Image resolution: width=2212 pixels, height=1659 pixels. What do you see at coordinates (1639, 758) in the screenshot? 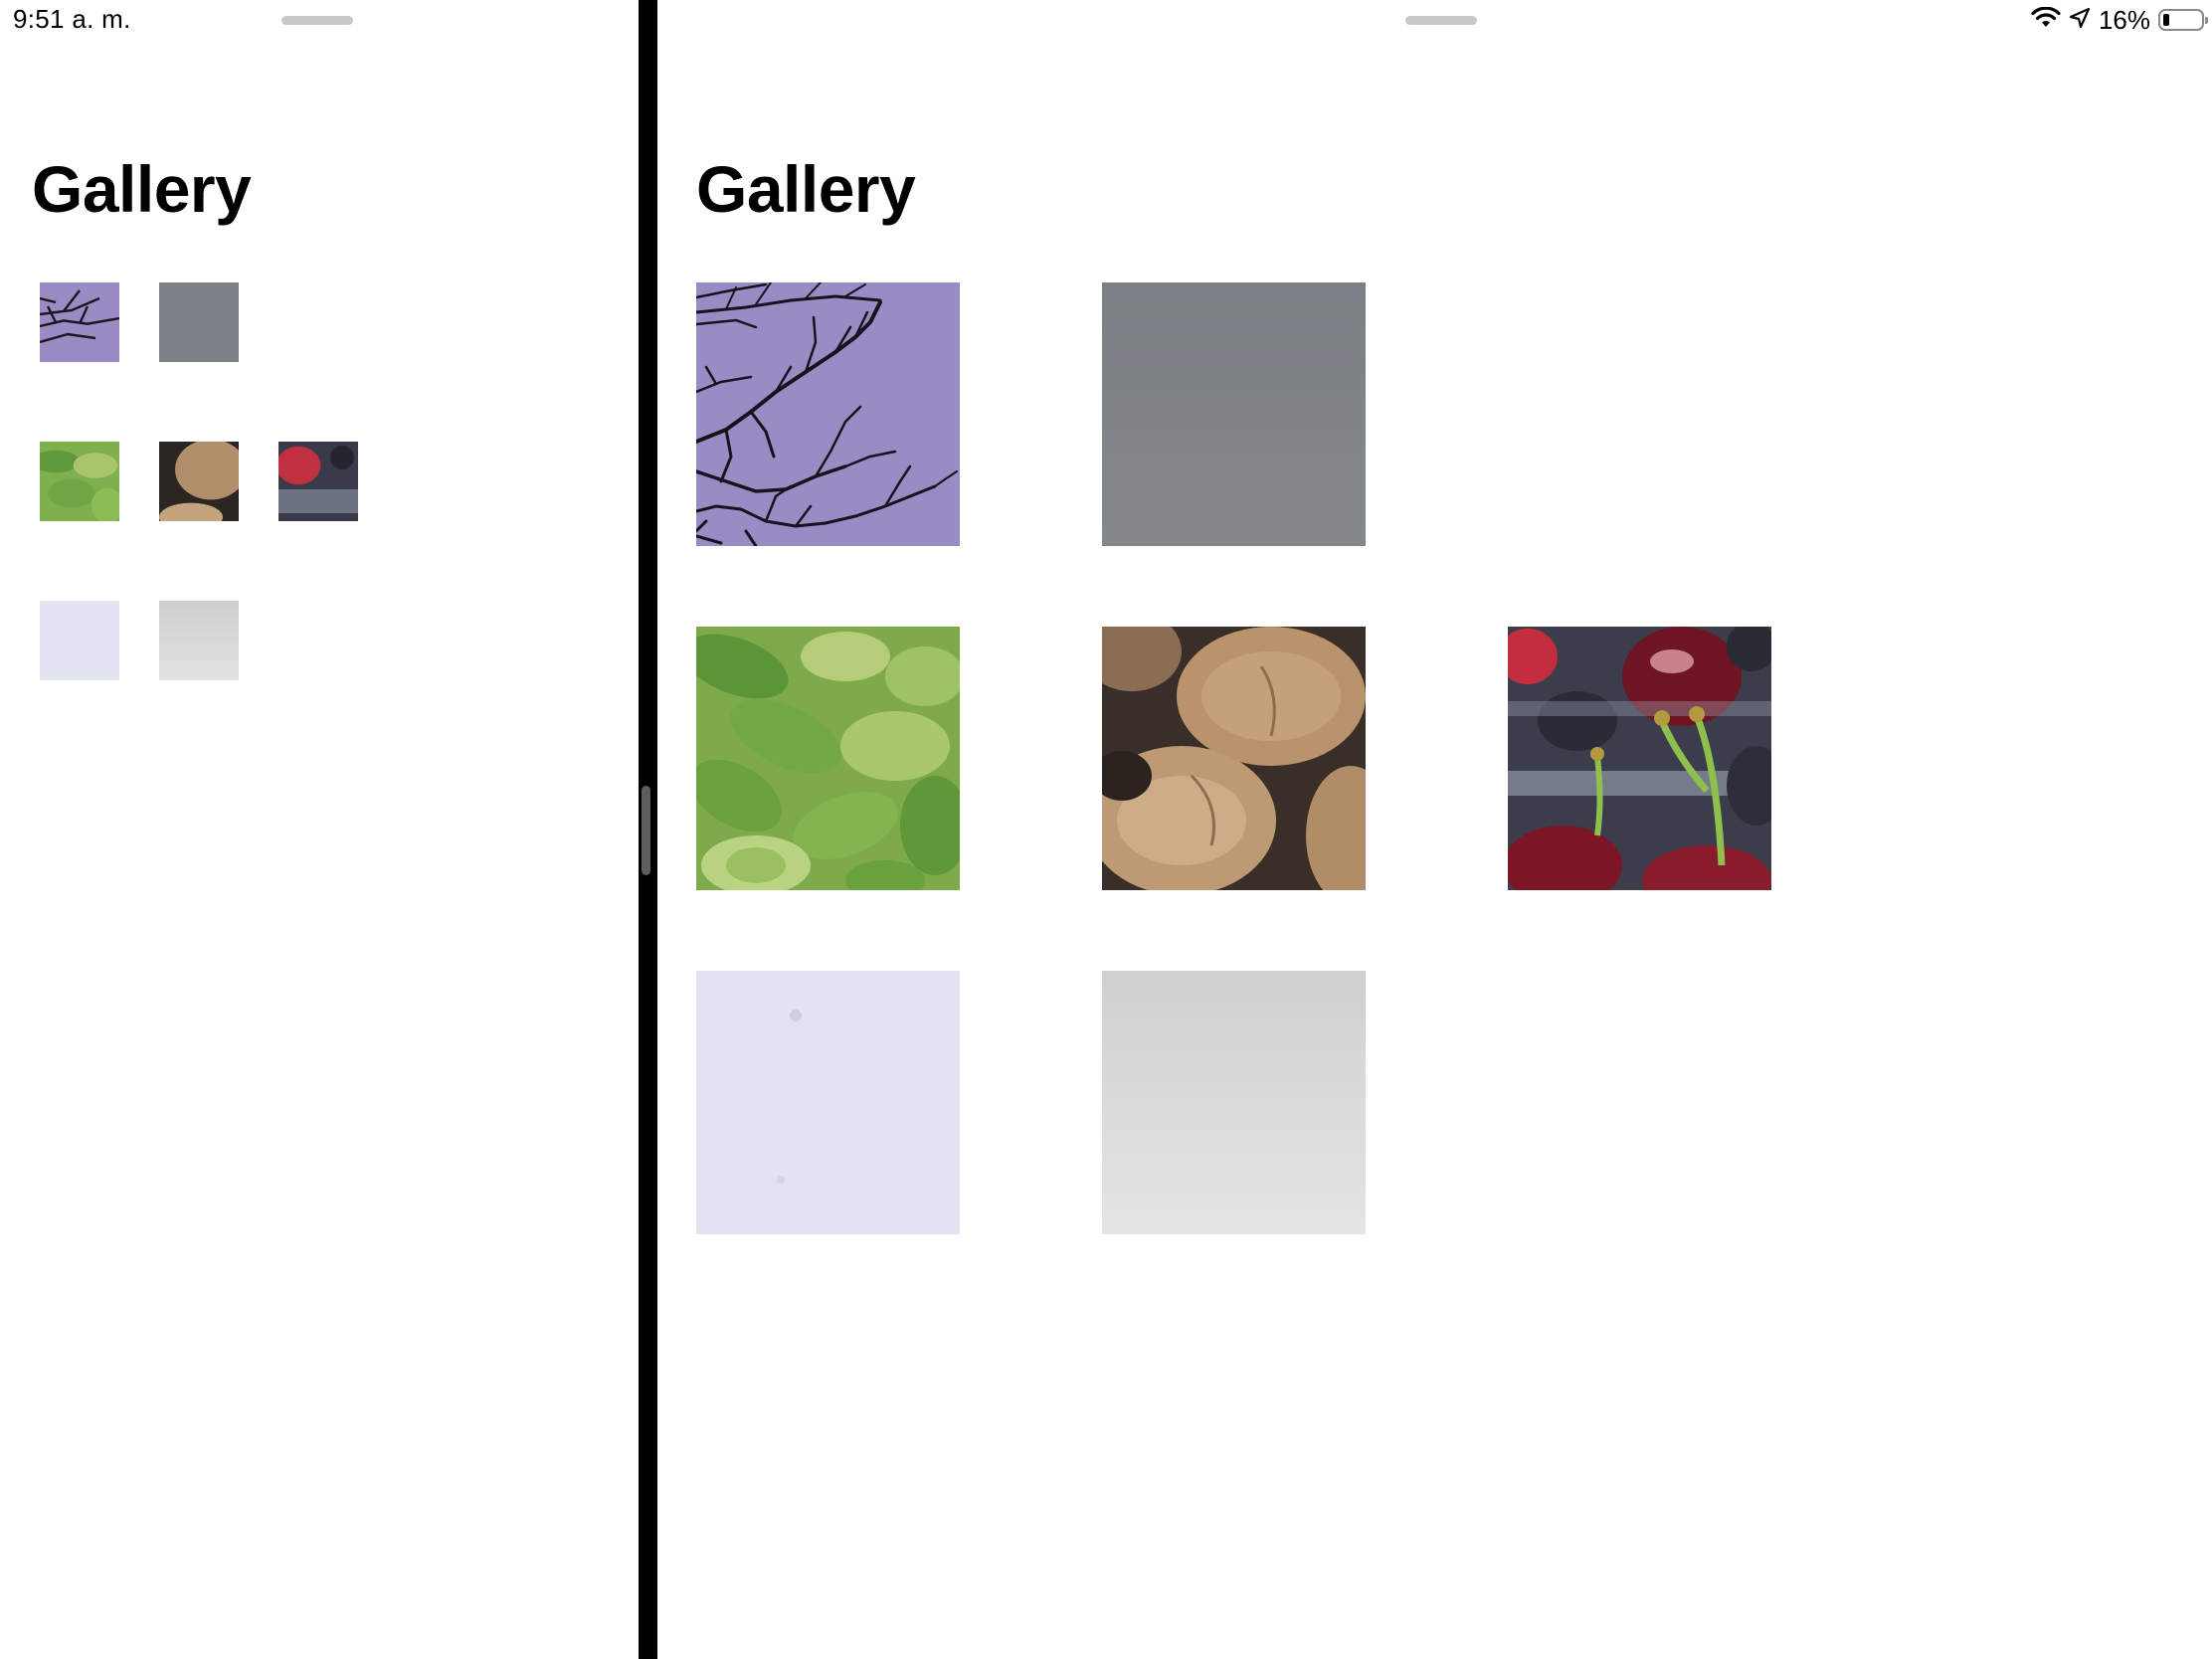
I see `gallery-image-cherries` at bounding box center [1639, 758].